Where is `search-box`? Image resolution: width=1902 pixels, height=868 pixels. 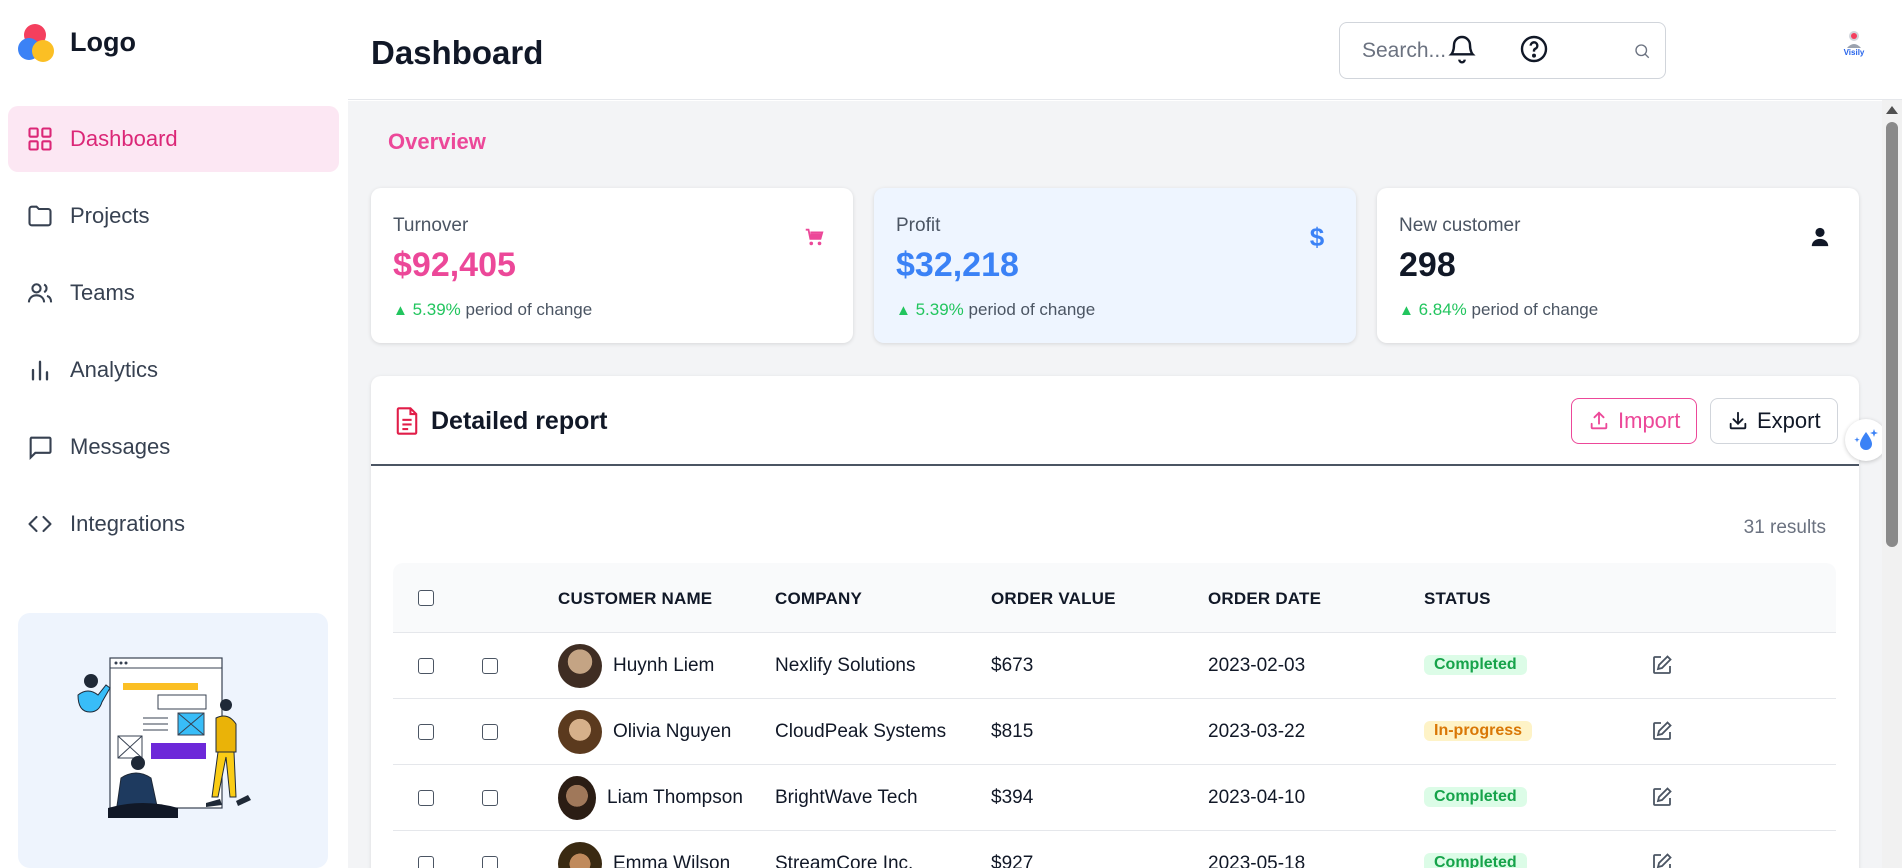
search-box is located at coordinates (1502, 50).